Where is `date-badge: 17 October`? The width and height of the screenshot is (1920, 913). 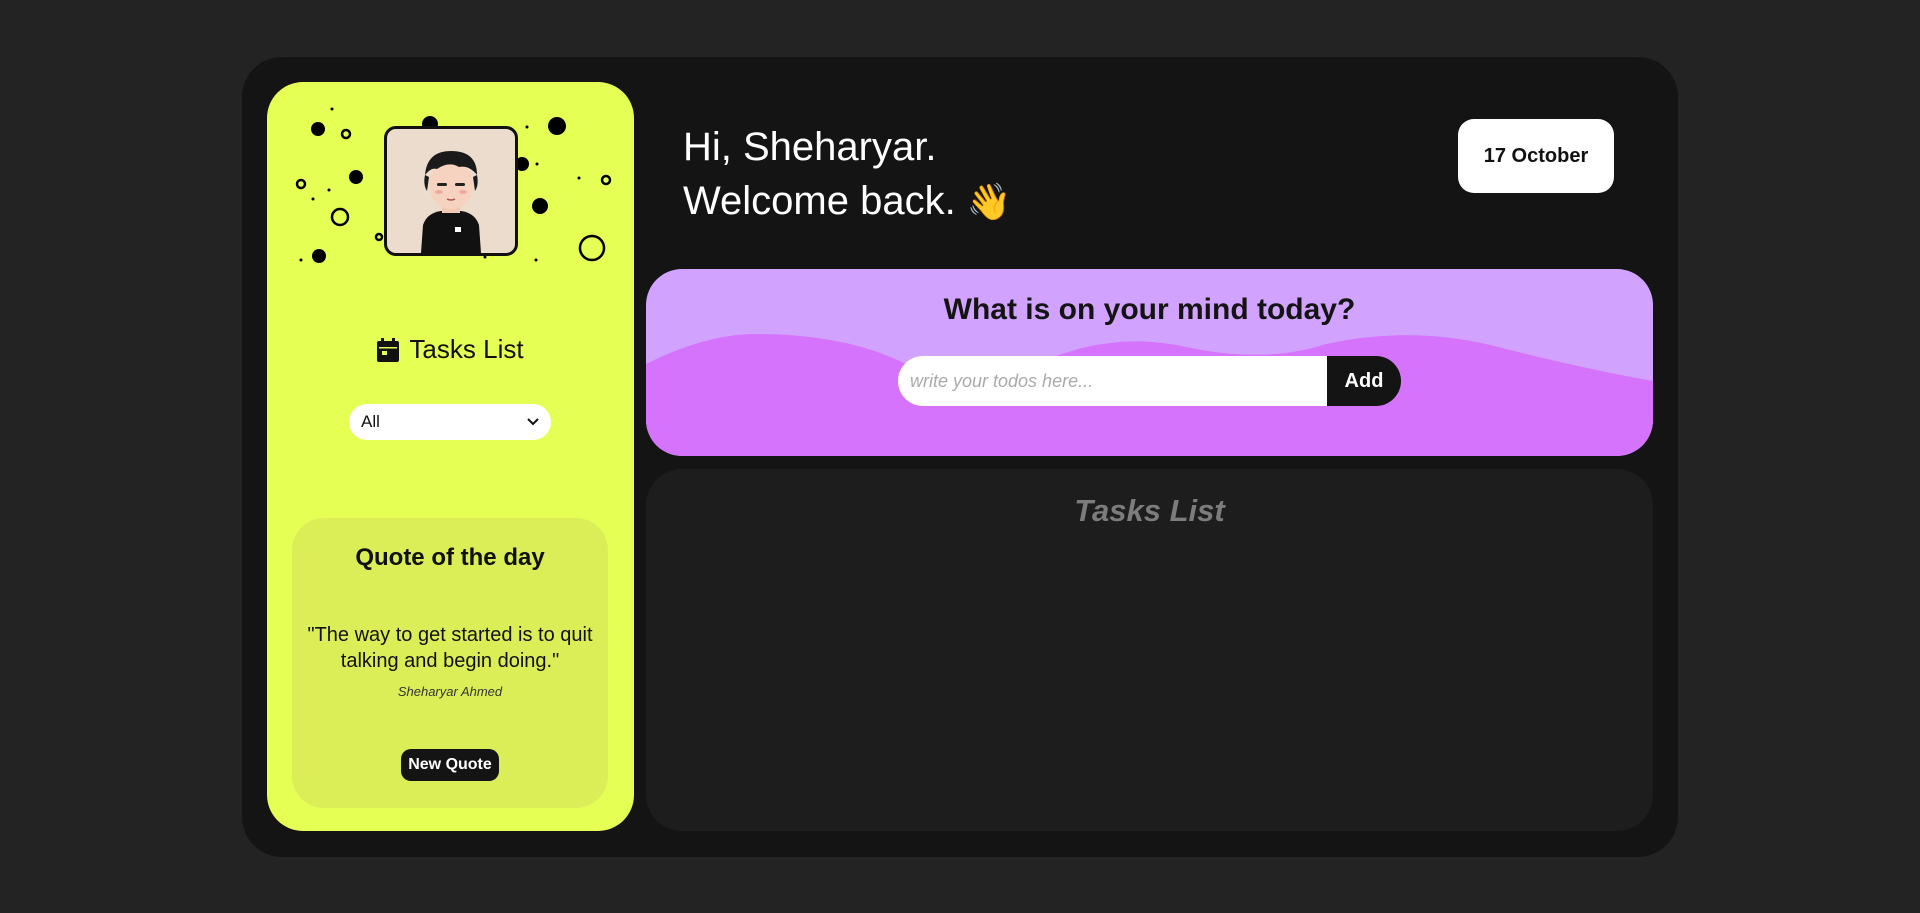 date-badge: 17 October is located at coordinates (1536, 156).